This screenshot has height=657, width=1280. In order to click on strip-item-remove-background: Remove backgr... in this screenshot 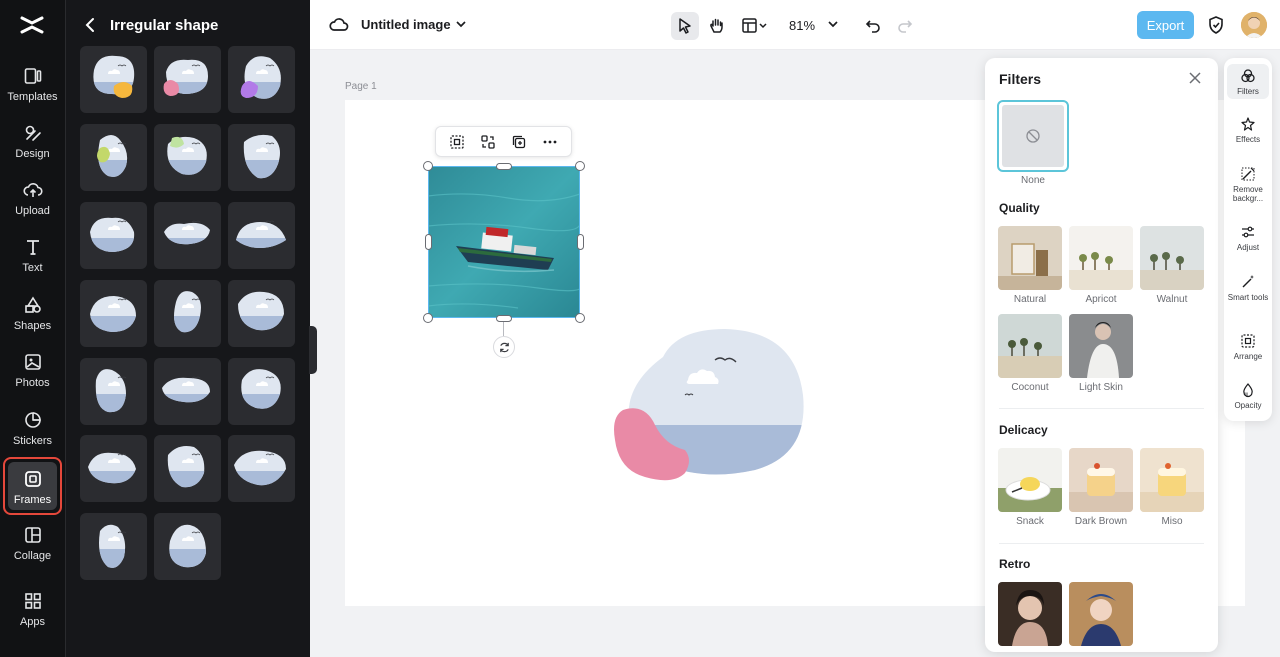, I will do `click(1248, 184)`.